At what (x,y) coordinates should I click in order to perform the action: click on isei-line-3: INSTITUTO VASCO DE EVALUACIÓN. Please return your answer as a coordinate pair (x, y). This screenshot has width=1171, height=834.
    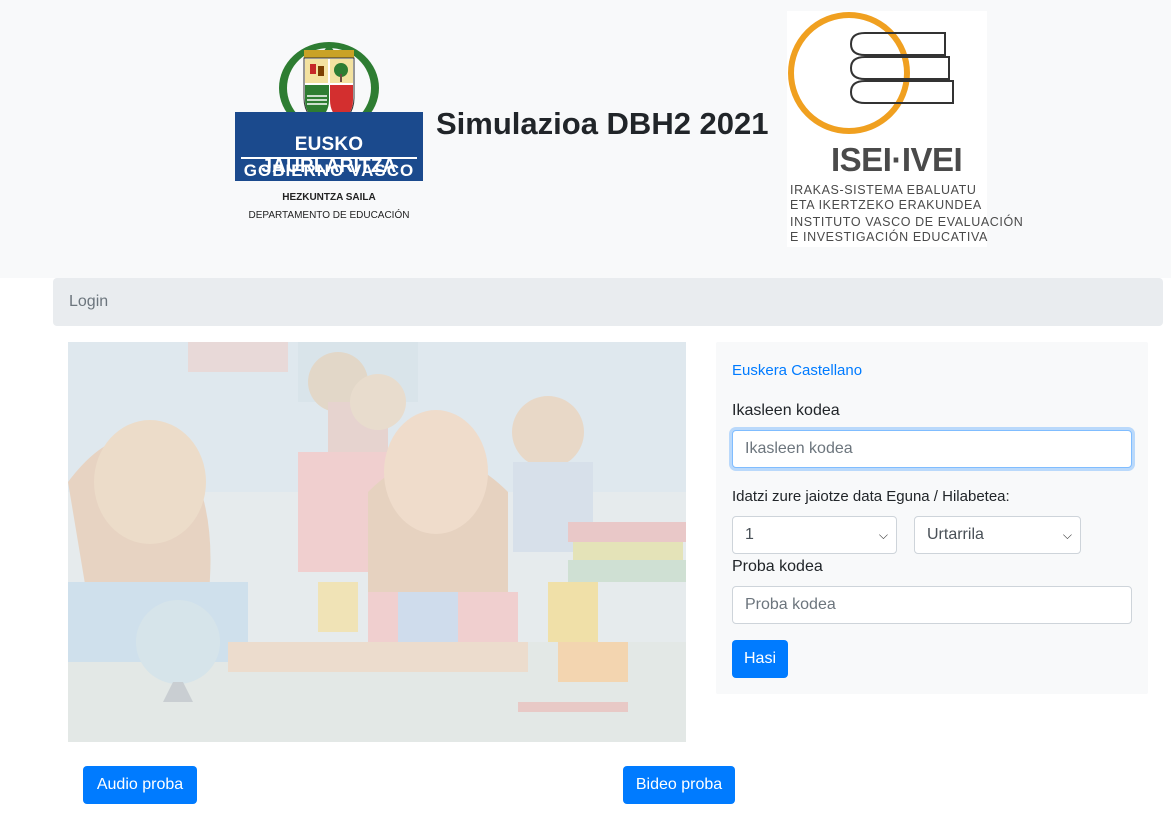
    Looking at the image, I should click on (907, 222).